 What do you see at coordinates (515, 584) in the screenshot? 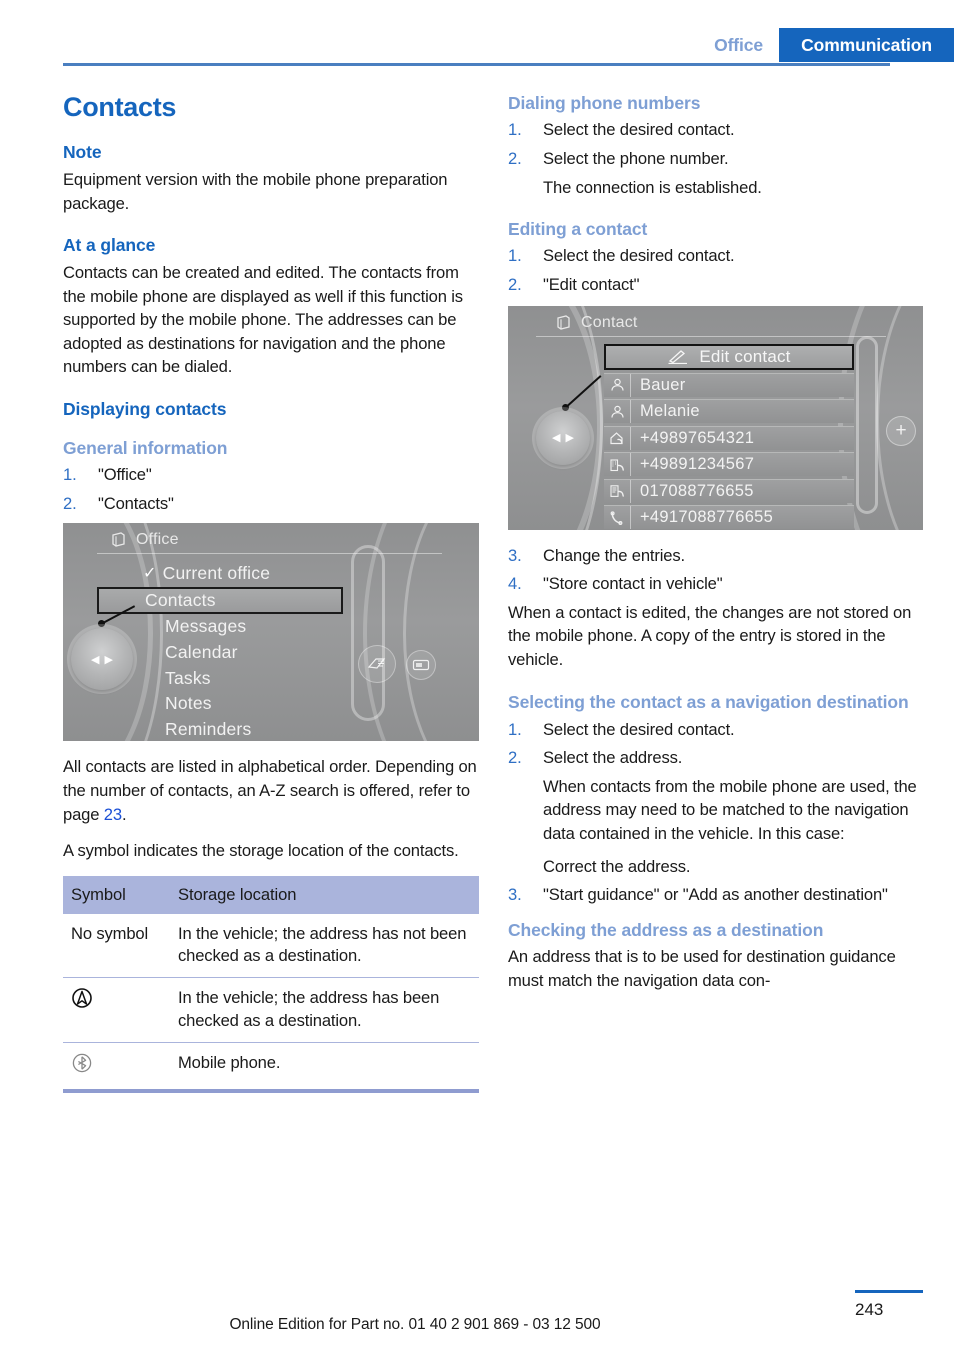
I see `step-number: 4.` at bounding box center [515, 584].